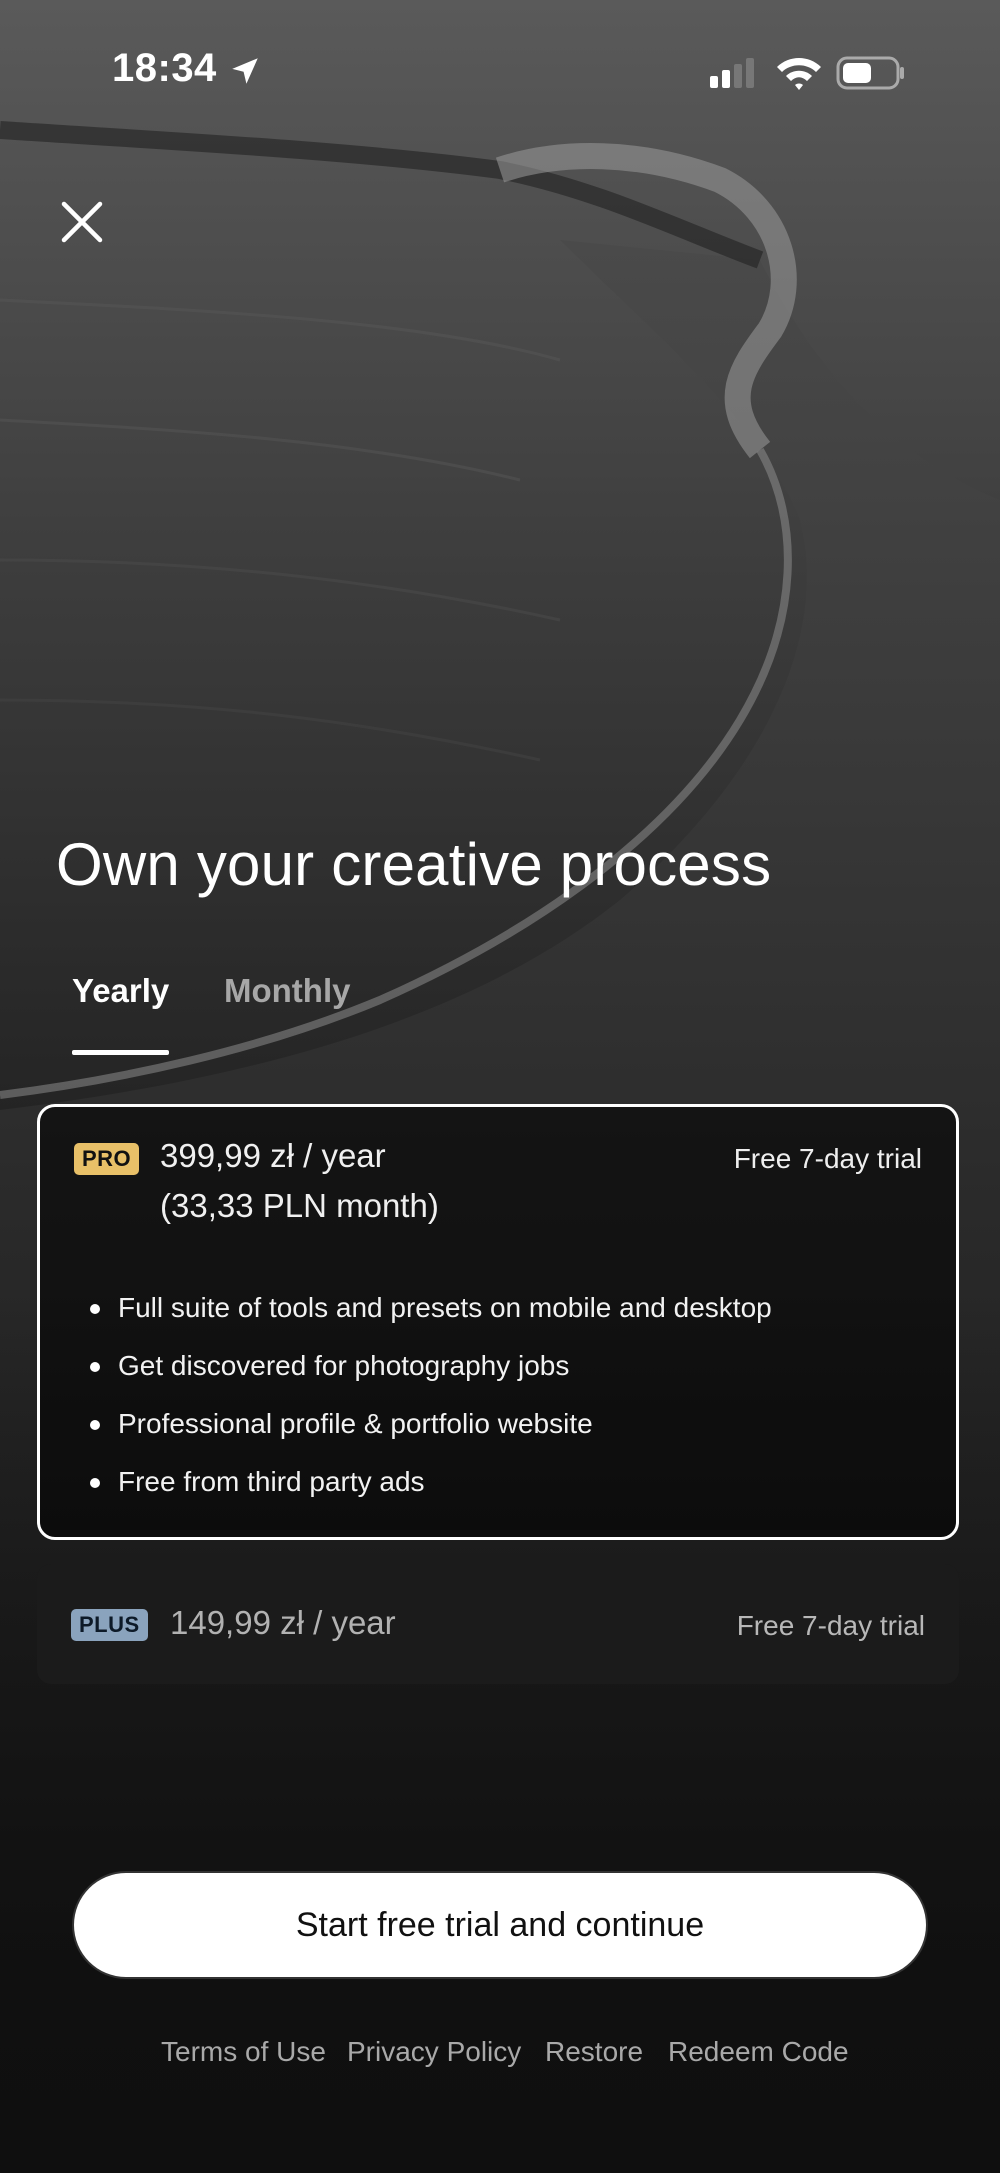 Image resolution: width=1000 pixels, height=2173 pixels. Describe the element at coordinates (434, 2052) in the screenshot. I see `privacy-policy-link: Privacy Policy` at that location.